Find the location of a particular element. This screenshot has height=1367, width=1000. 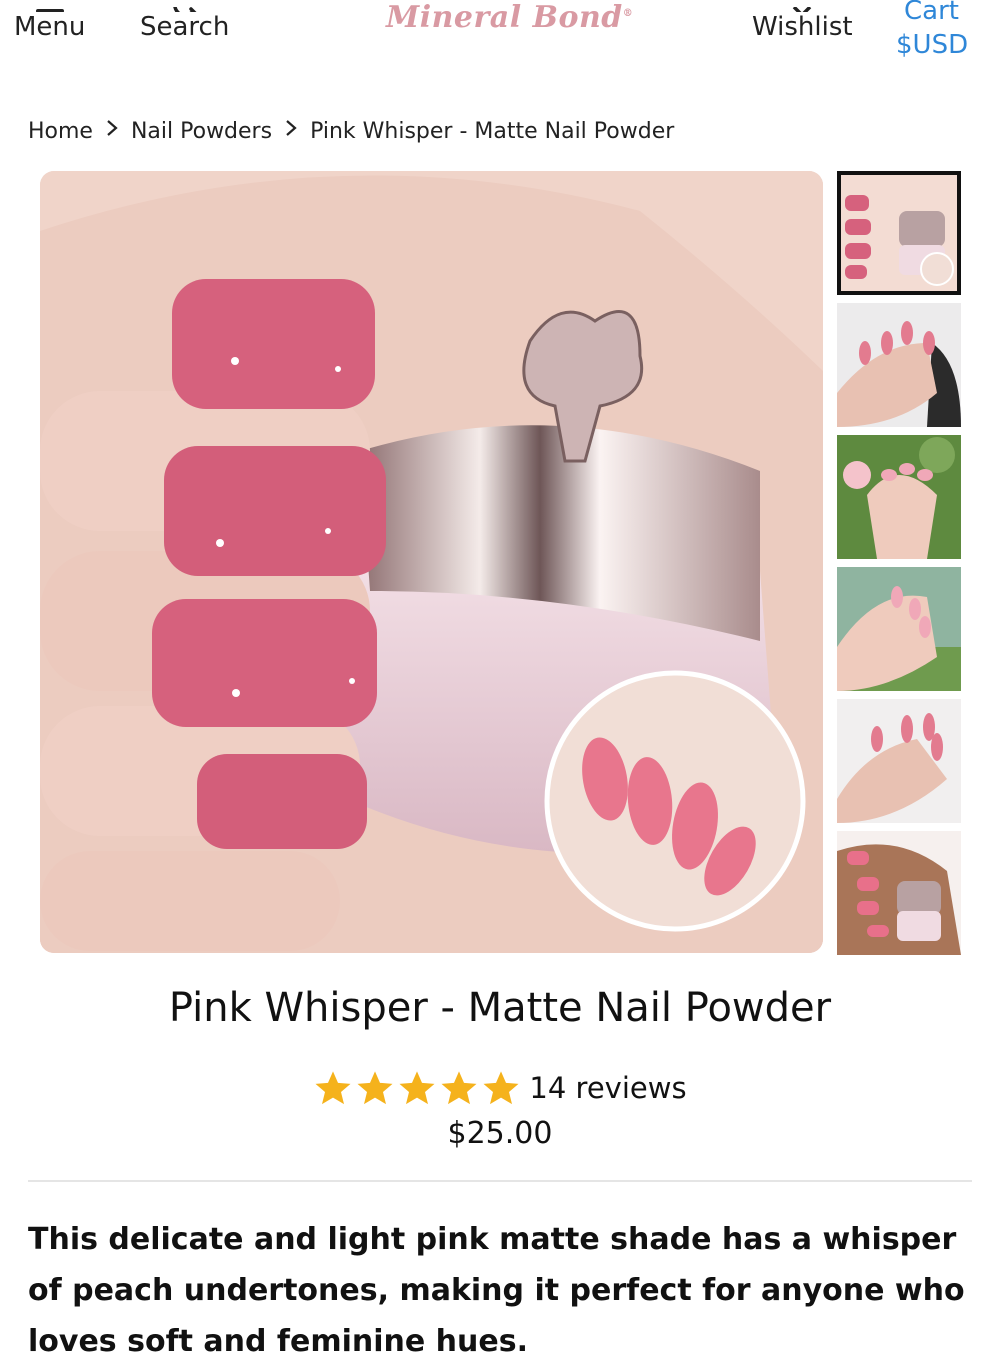

search-icon is located at coordinates (185, 6).